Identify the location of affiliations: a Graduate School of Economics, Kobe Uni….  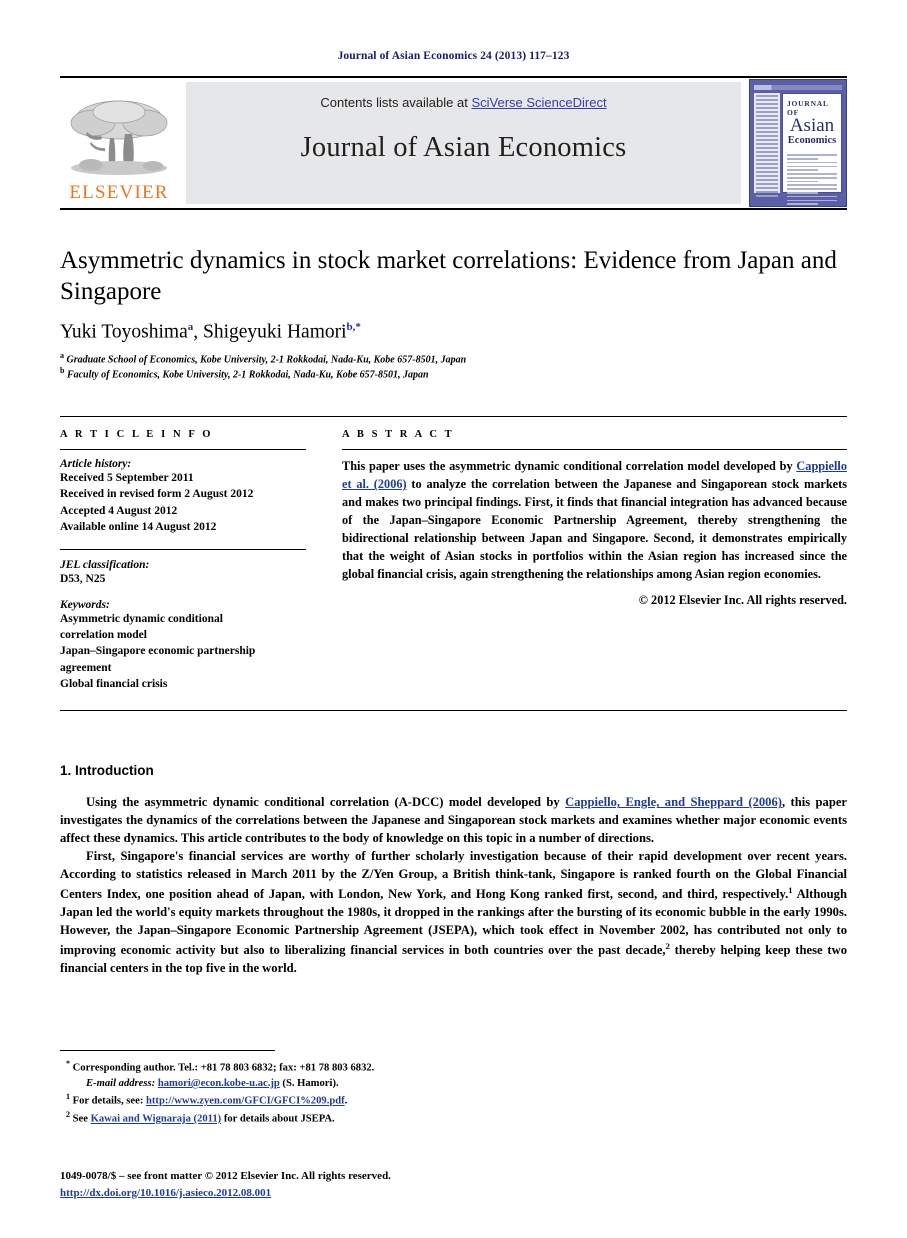
(453, 367).